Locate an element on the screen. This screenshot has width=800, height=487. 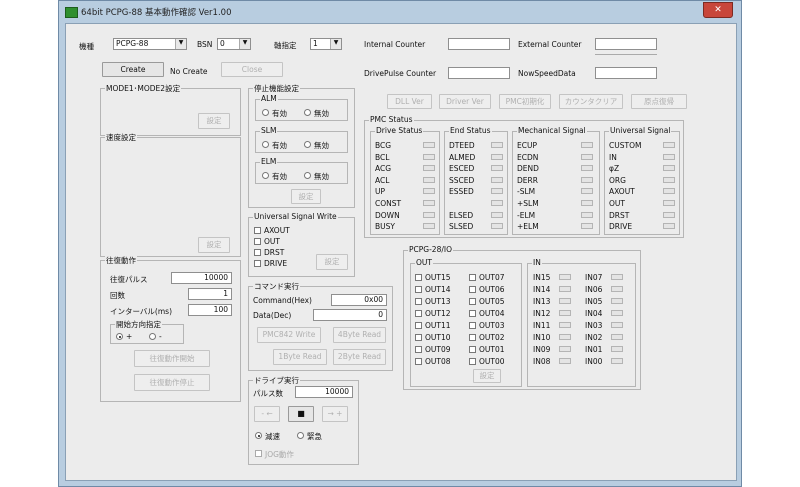
drive-pulse-input: 10000 is located at coordinates (324, 392).